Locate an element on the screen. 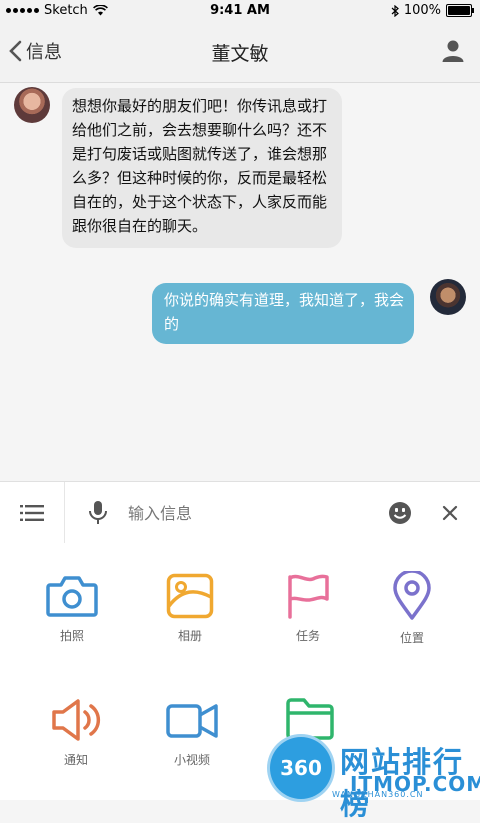 The height and width of the screenshot is (823, 480). profile-icon is located at coordinates (453, 51).